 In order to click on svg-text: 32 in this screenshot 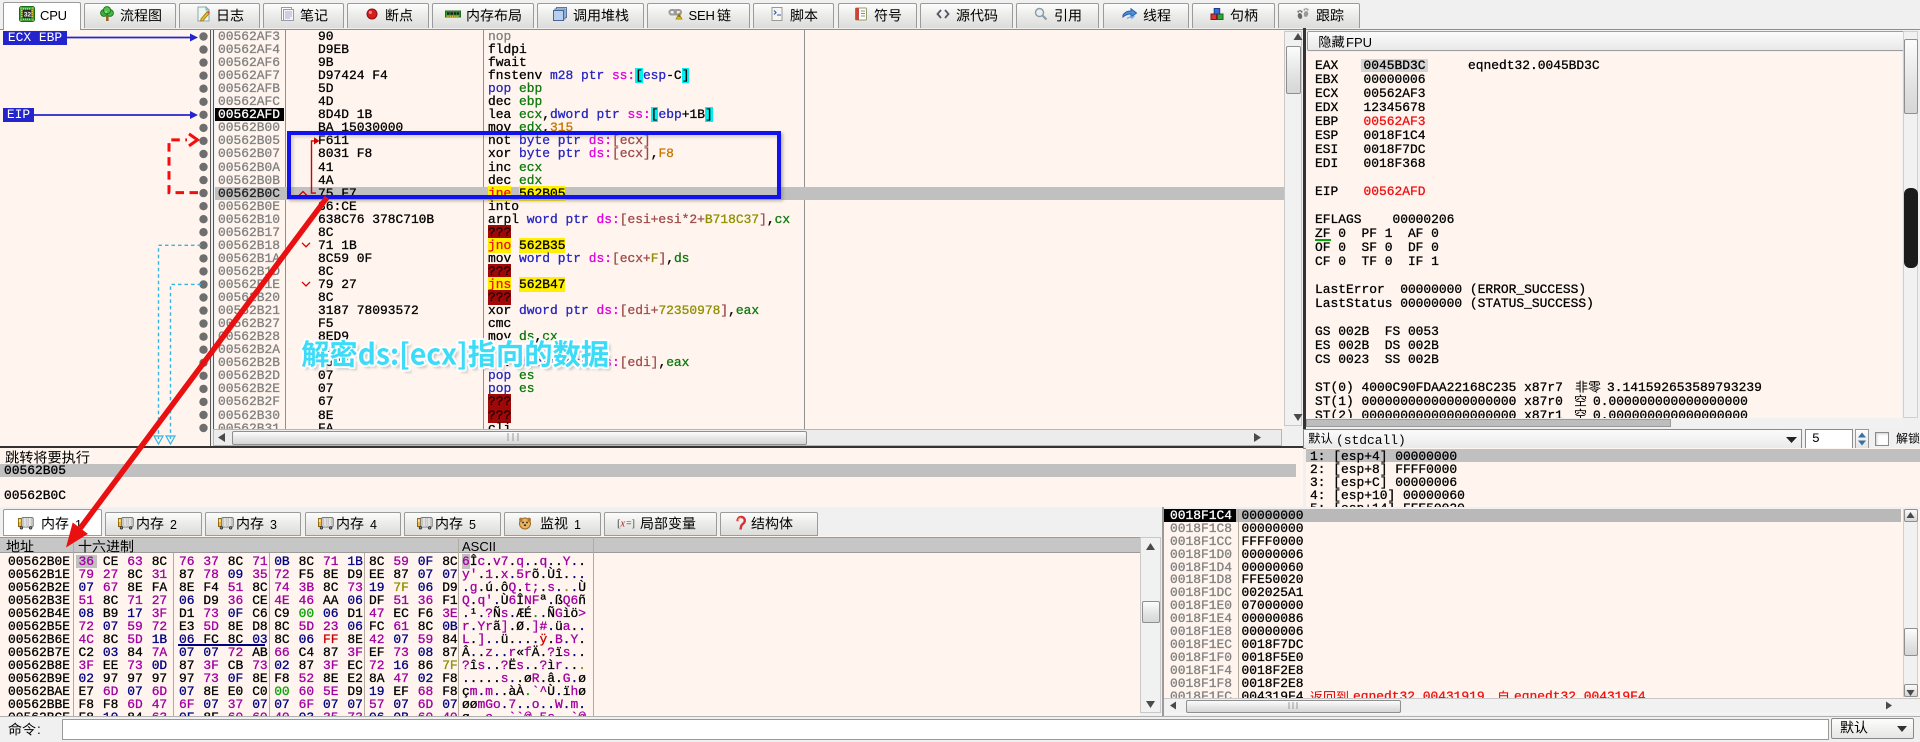, I will do `click(28, 14)`.